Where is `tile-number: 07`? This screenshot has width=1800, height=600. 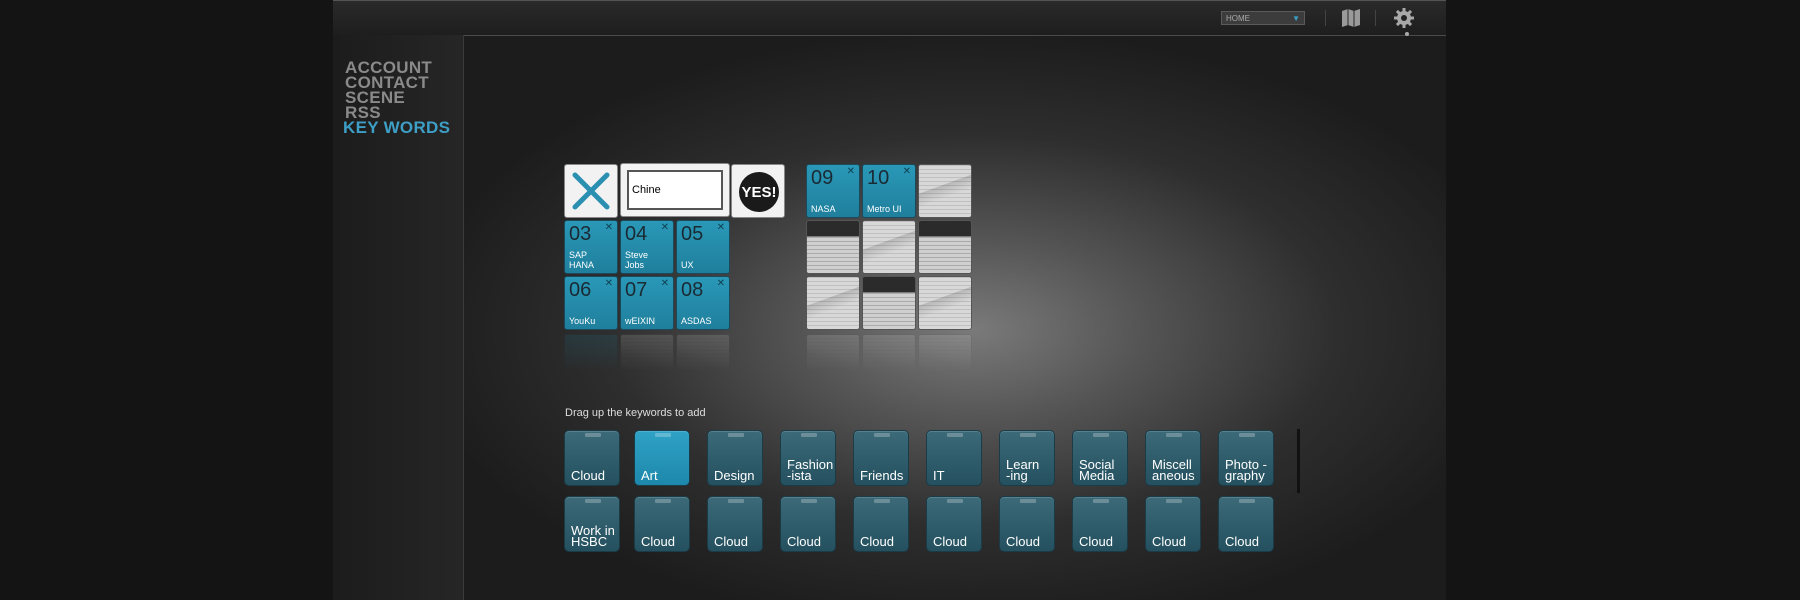 tile-number: 07 is located at coordinates (636, 290).